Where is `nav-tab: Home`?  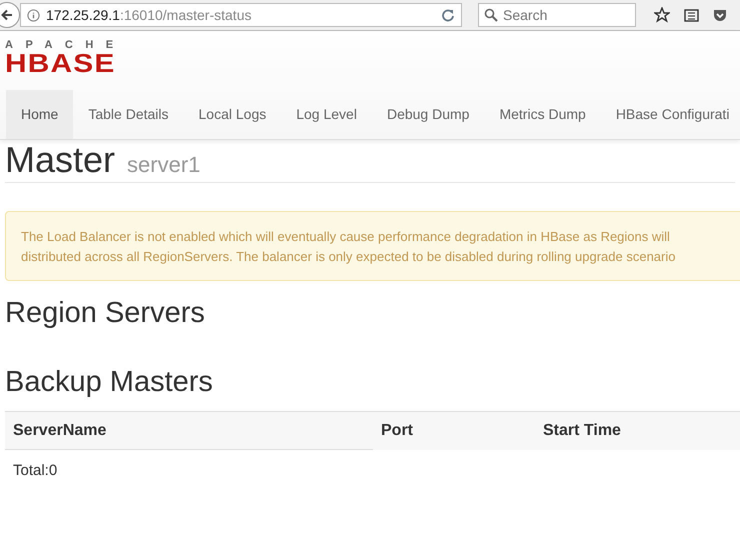 nav-tab: Home is located at coordinates (40, 114).